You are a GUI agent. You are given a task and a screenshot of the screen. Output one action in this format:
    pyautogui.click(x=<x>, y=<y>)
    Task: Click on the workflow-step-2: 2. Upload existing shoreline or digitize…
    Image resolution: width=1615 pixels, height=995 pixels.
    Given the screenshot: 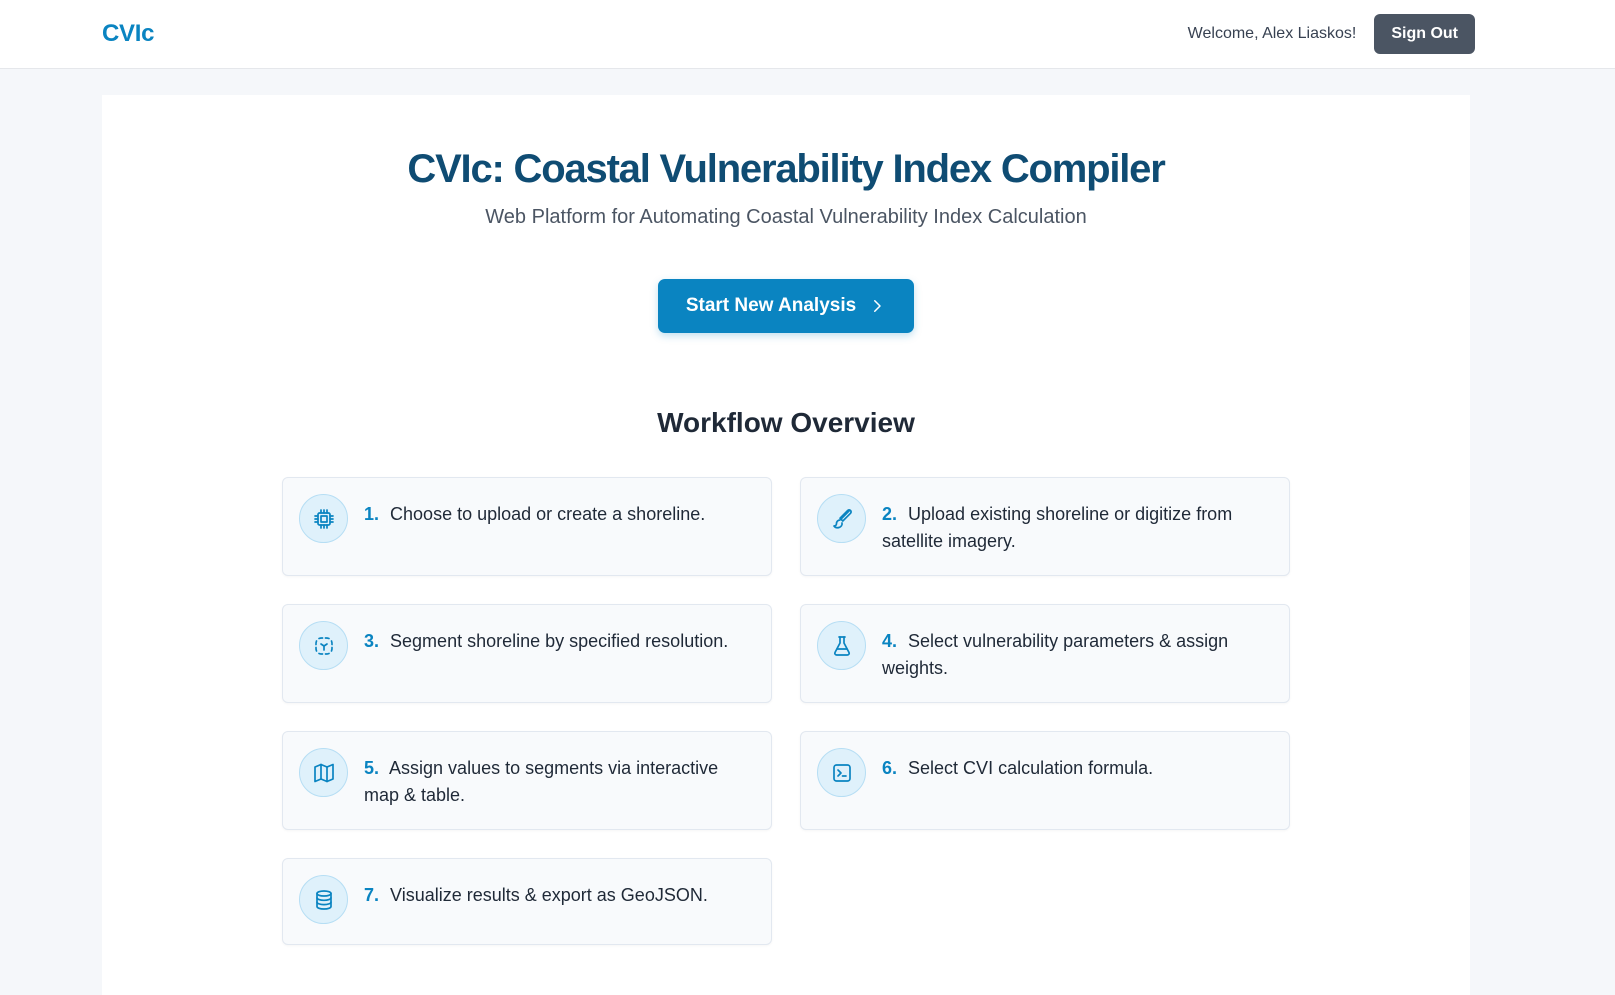 What is the action you would take?
    pyautogui.click(x=1045, y=526)
    